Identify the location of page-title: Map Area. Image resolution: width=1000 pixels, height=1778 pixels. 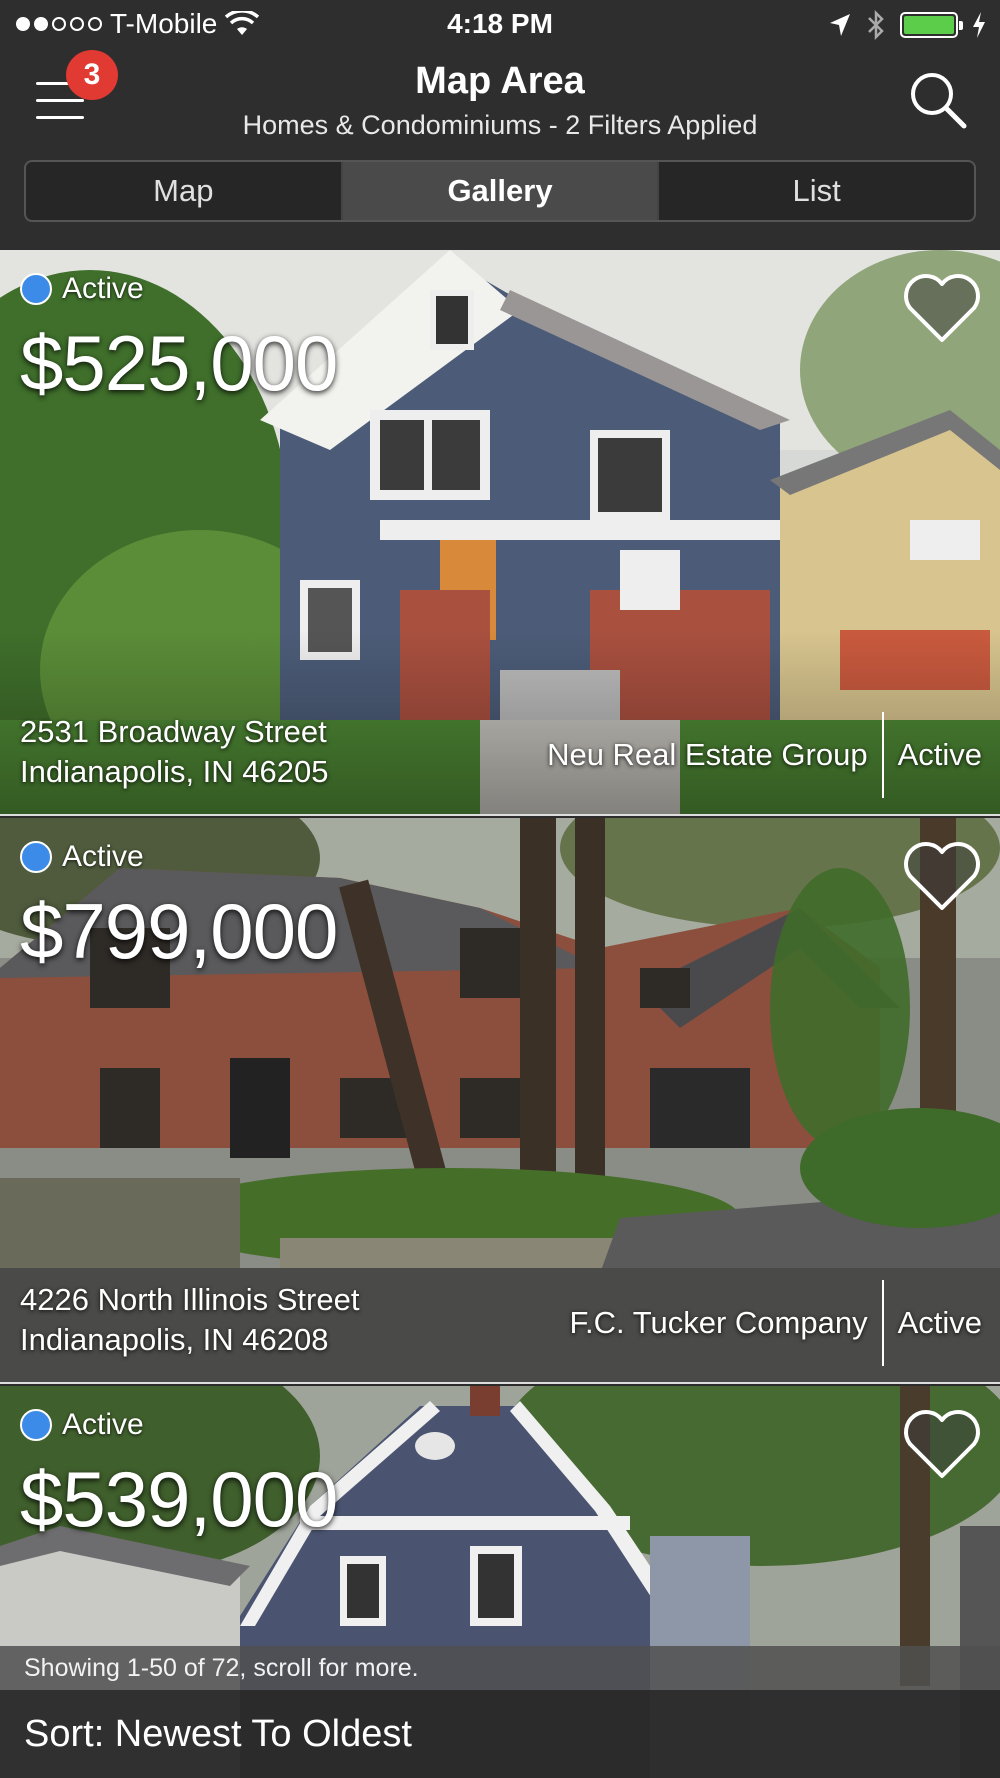
(500, 81).